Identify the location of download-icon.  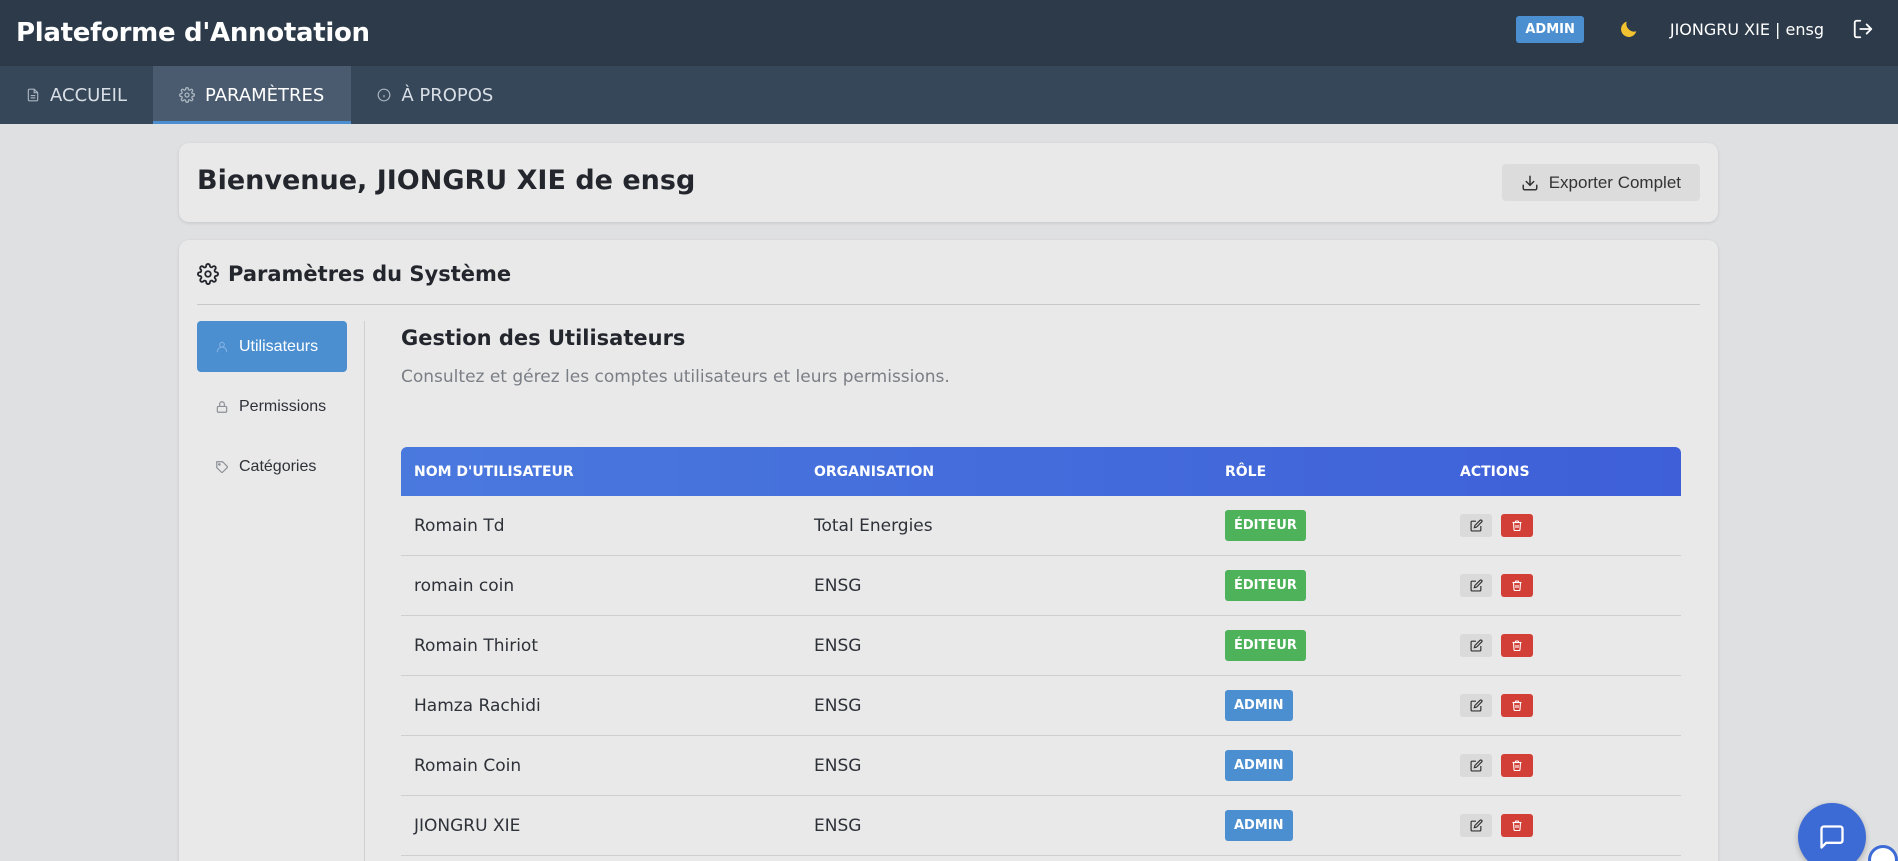
(1530, 182).